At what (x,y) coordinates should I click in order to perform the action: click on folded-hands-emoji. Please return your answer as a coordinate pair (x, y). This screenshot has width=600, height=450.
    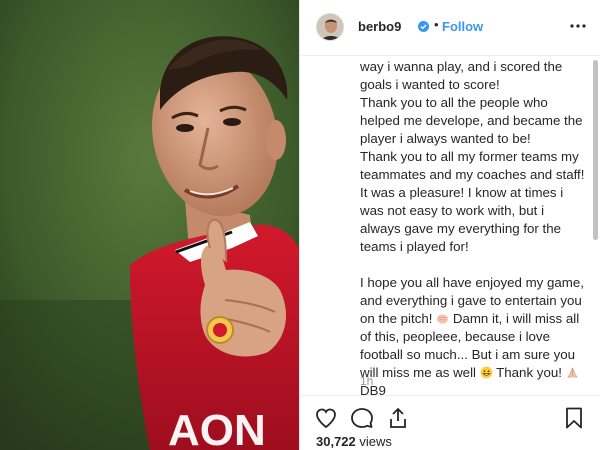
    Looking at the image, I should click on (572, 372).